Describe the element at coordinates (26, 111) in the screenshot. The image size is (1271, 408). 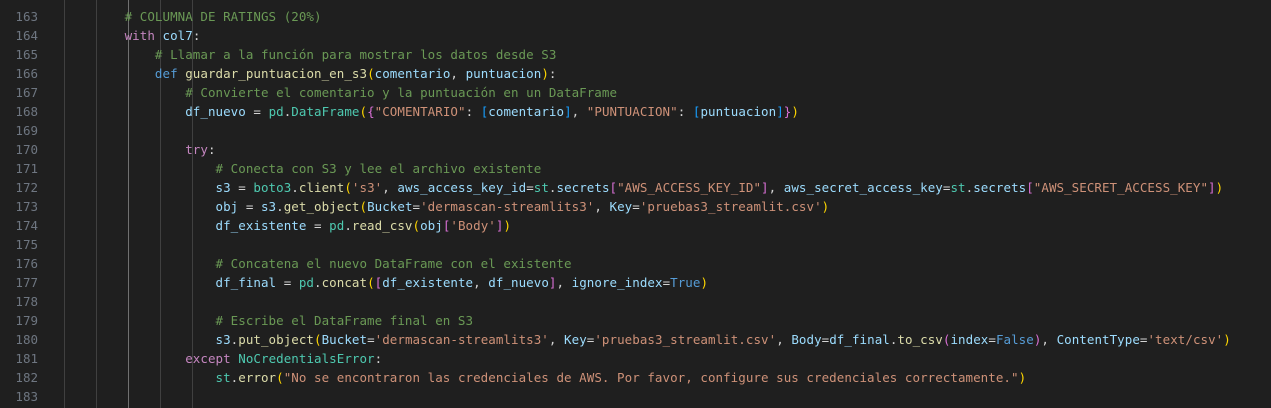
I see `line-number: 168` at that location.